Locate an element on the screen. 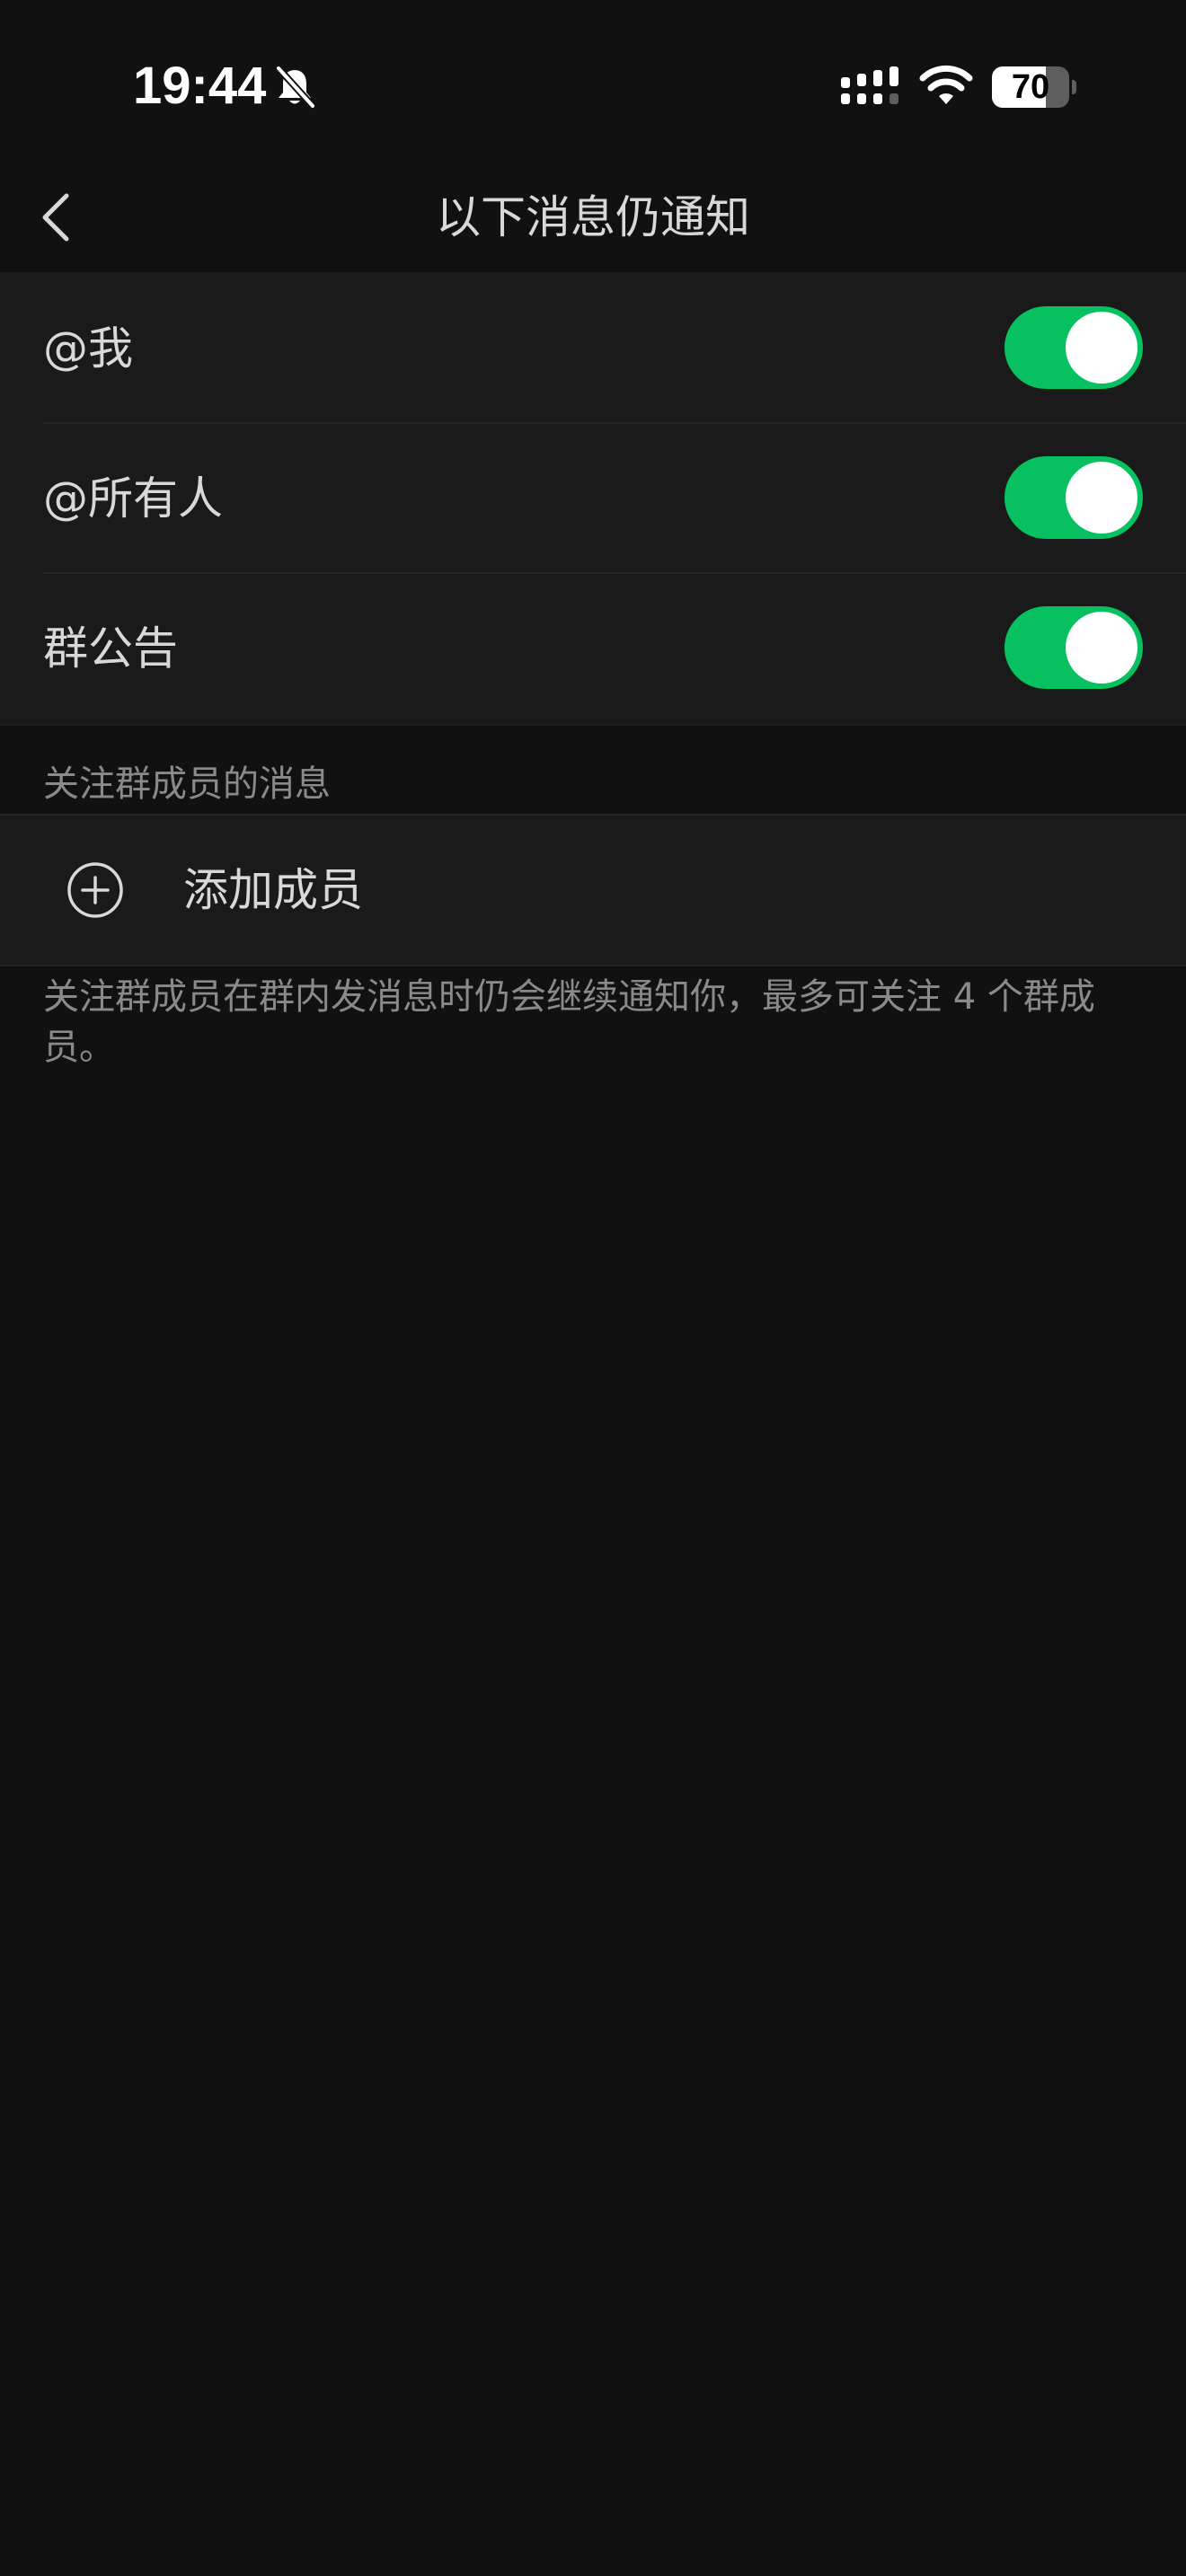  battery-level: 70 is located at coordinates (1030, 87).